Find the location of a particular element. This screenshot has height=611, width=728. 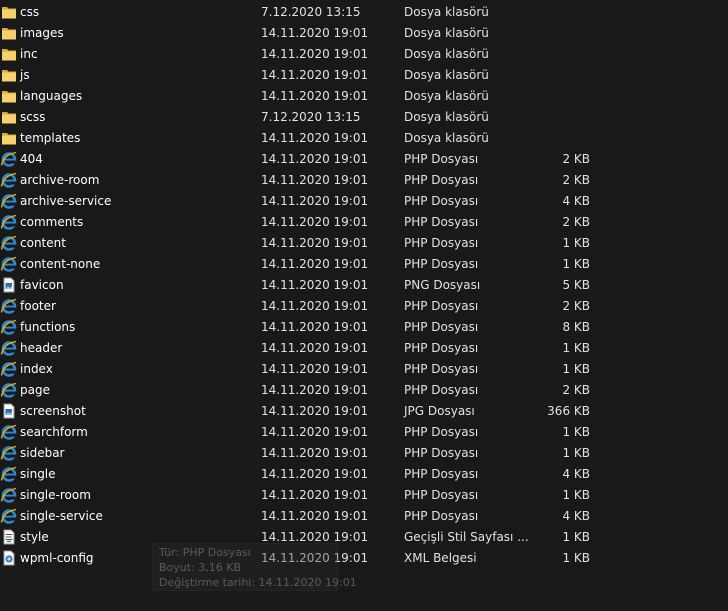

file-row: single 14.11.2020 19:01 PHP Dosyası 4 KB is located at coordinates (364, 474).